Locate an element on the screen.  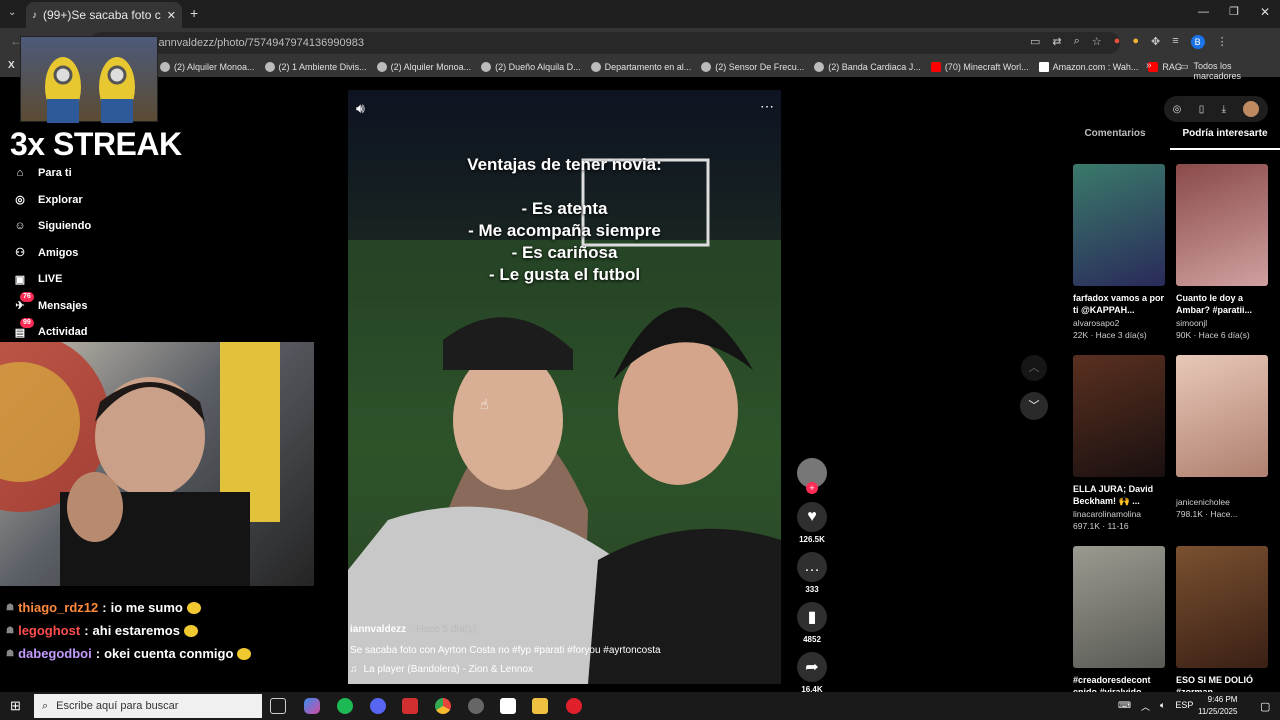
streak-label: 3x STREAK is located at coordinates (96, 144).